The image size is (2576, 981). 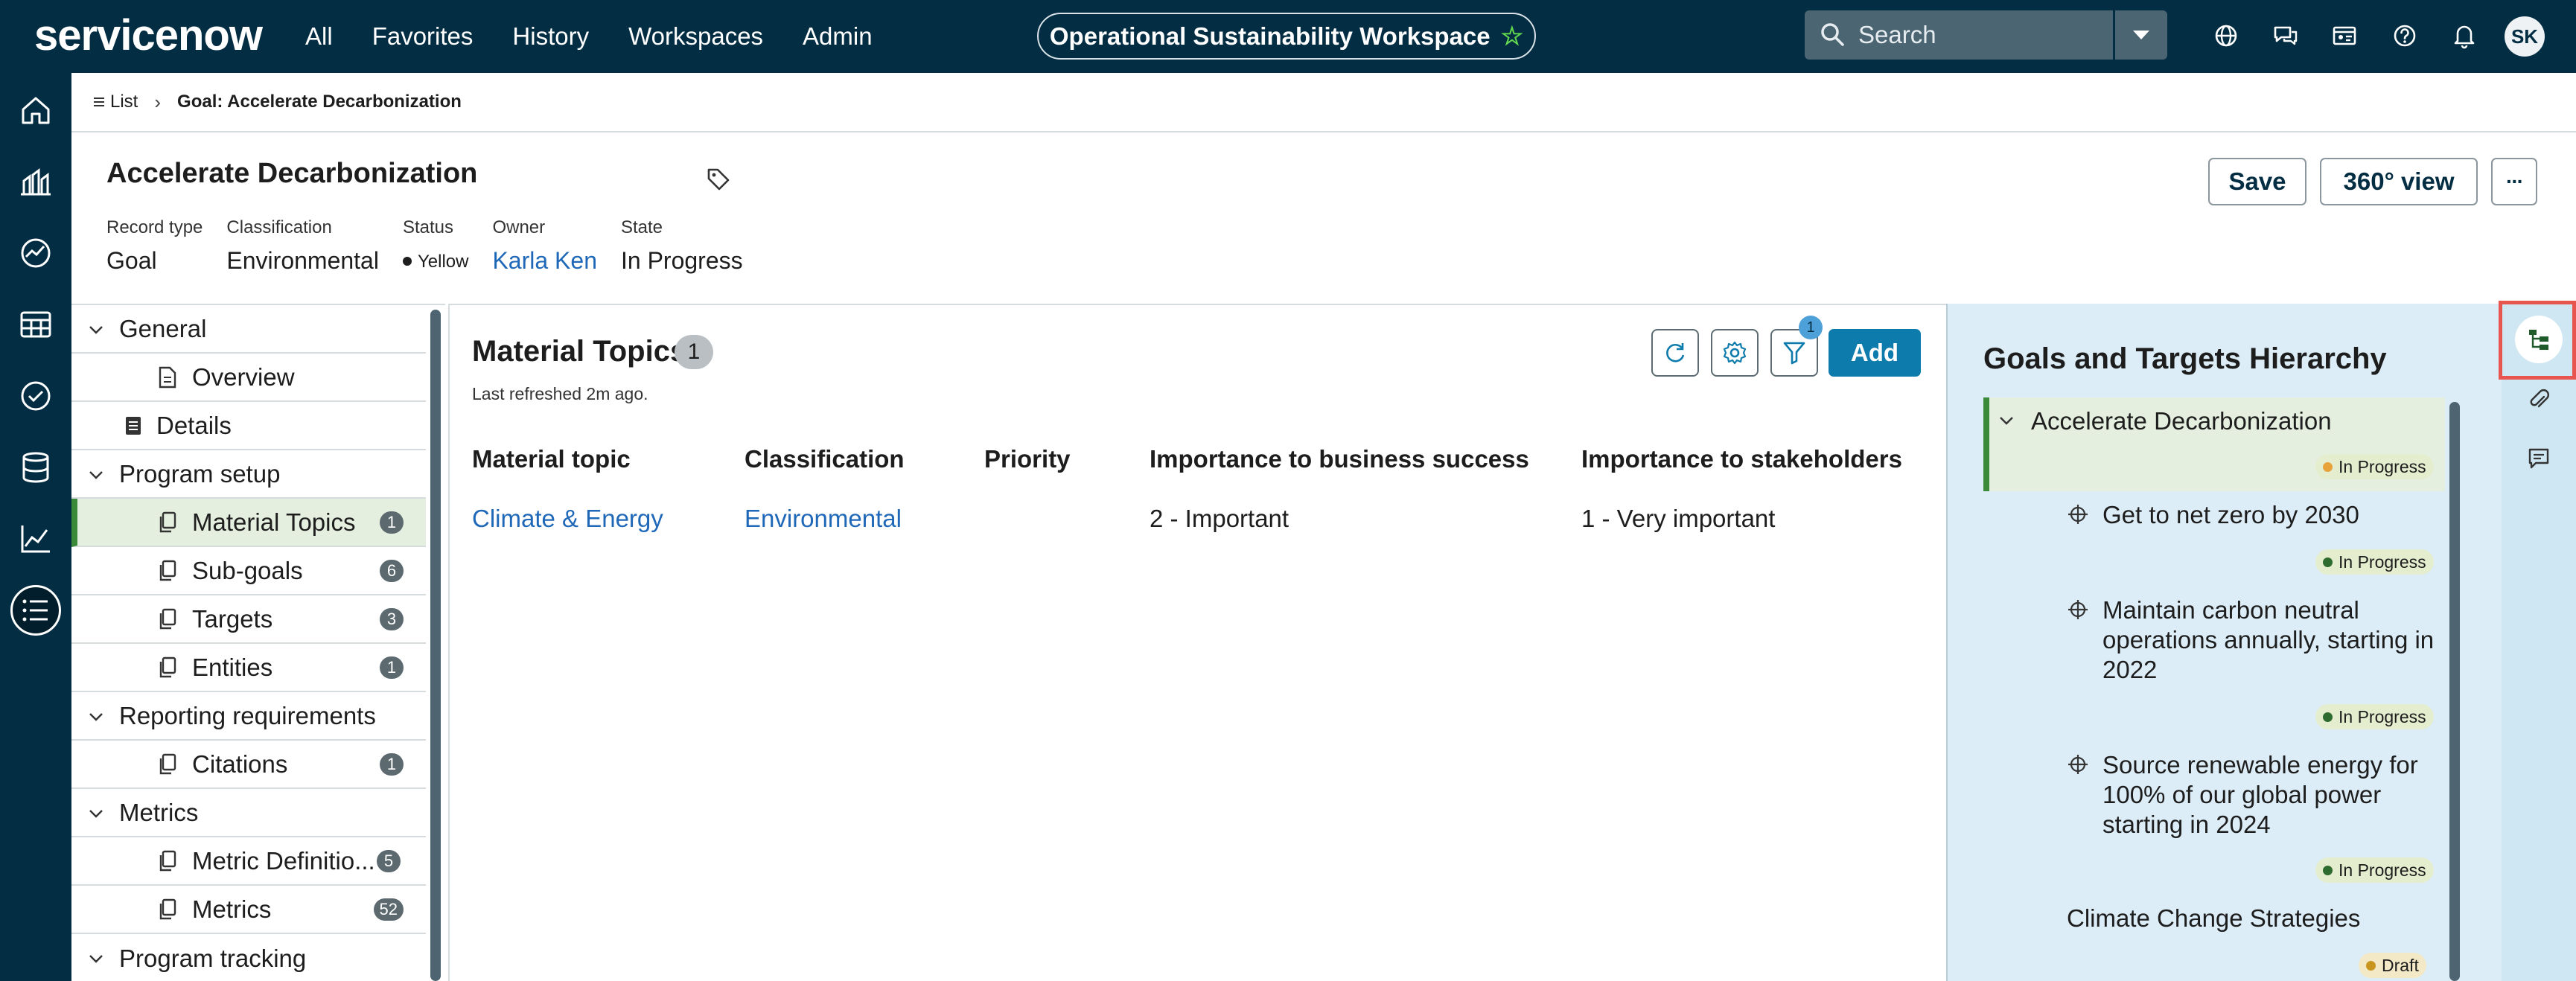 I want to click on document-icon, so click(x=167, y=377).